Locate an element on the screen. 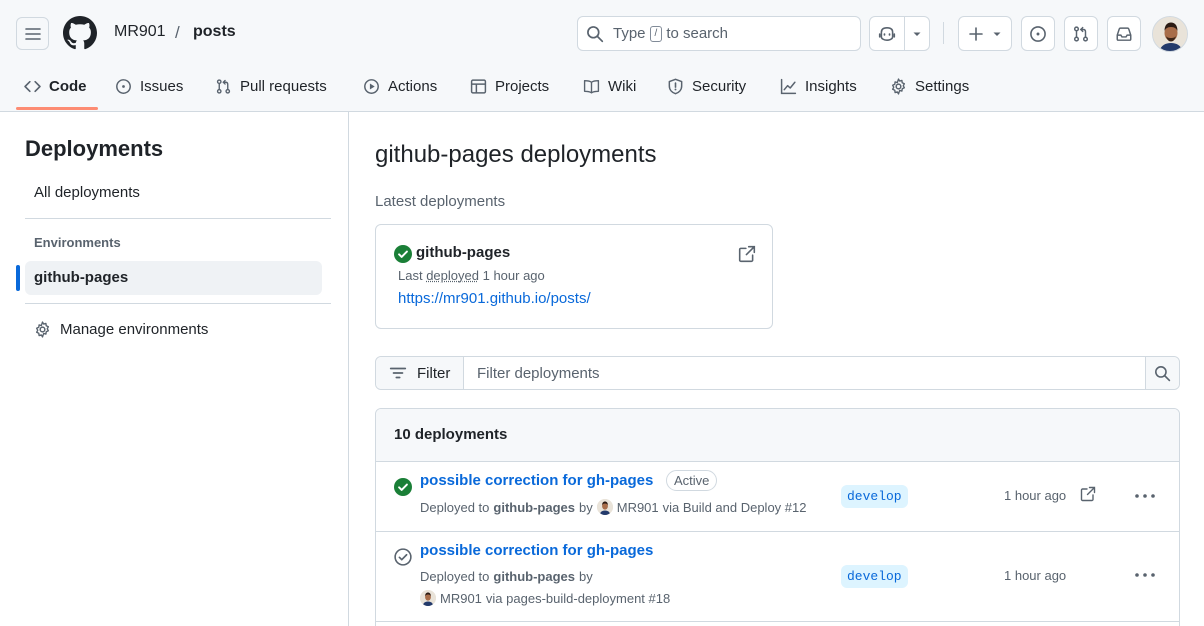 Image resolution: width=1204 pixels, height=626 pixels. page-title: github-pages deployments is located at coordinates (516, 155).